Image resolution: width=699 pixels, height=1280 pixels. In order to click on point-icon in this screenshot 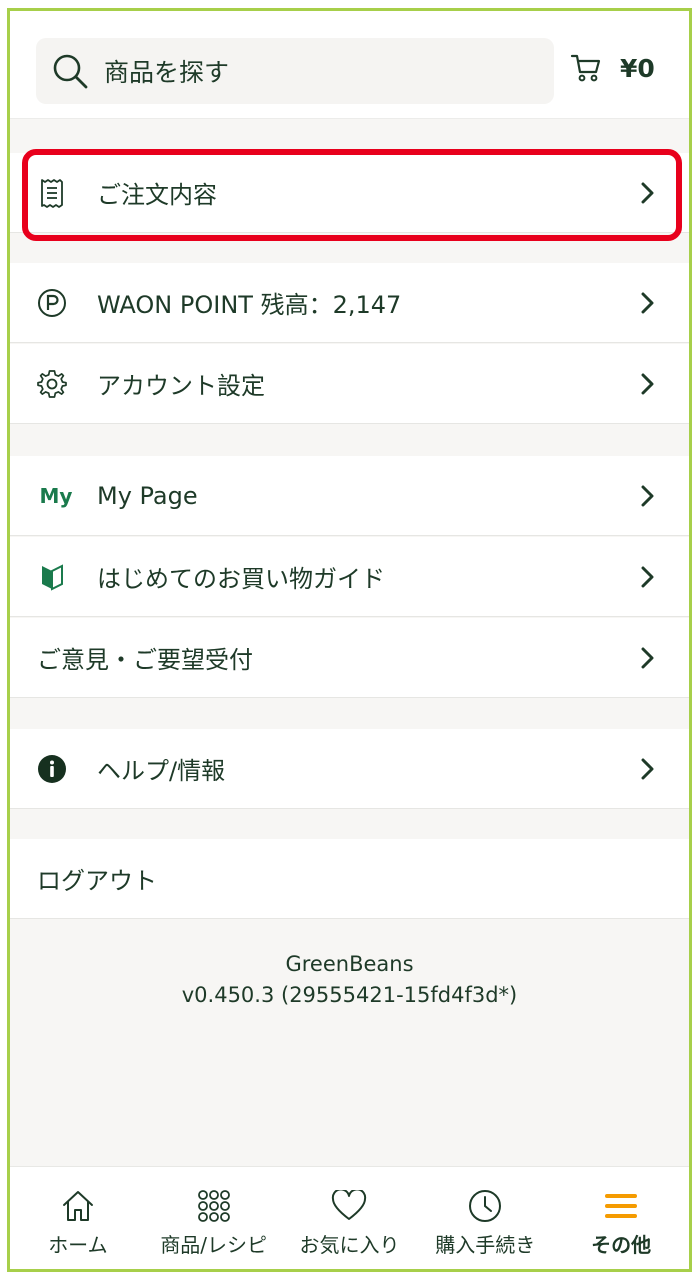, I will do `click(52, 303)`.